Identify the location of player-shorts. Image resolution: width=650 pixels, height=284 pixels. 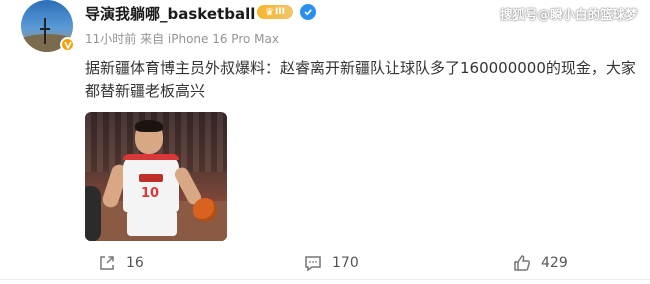
(152, 223).